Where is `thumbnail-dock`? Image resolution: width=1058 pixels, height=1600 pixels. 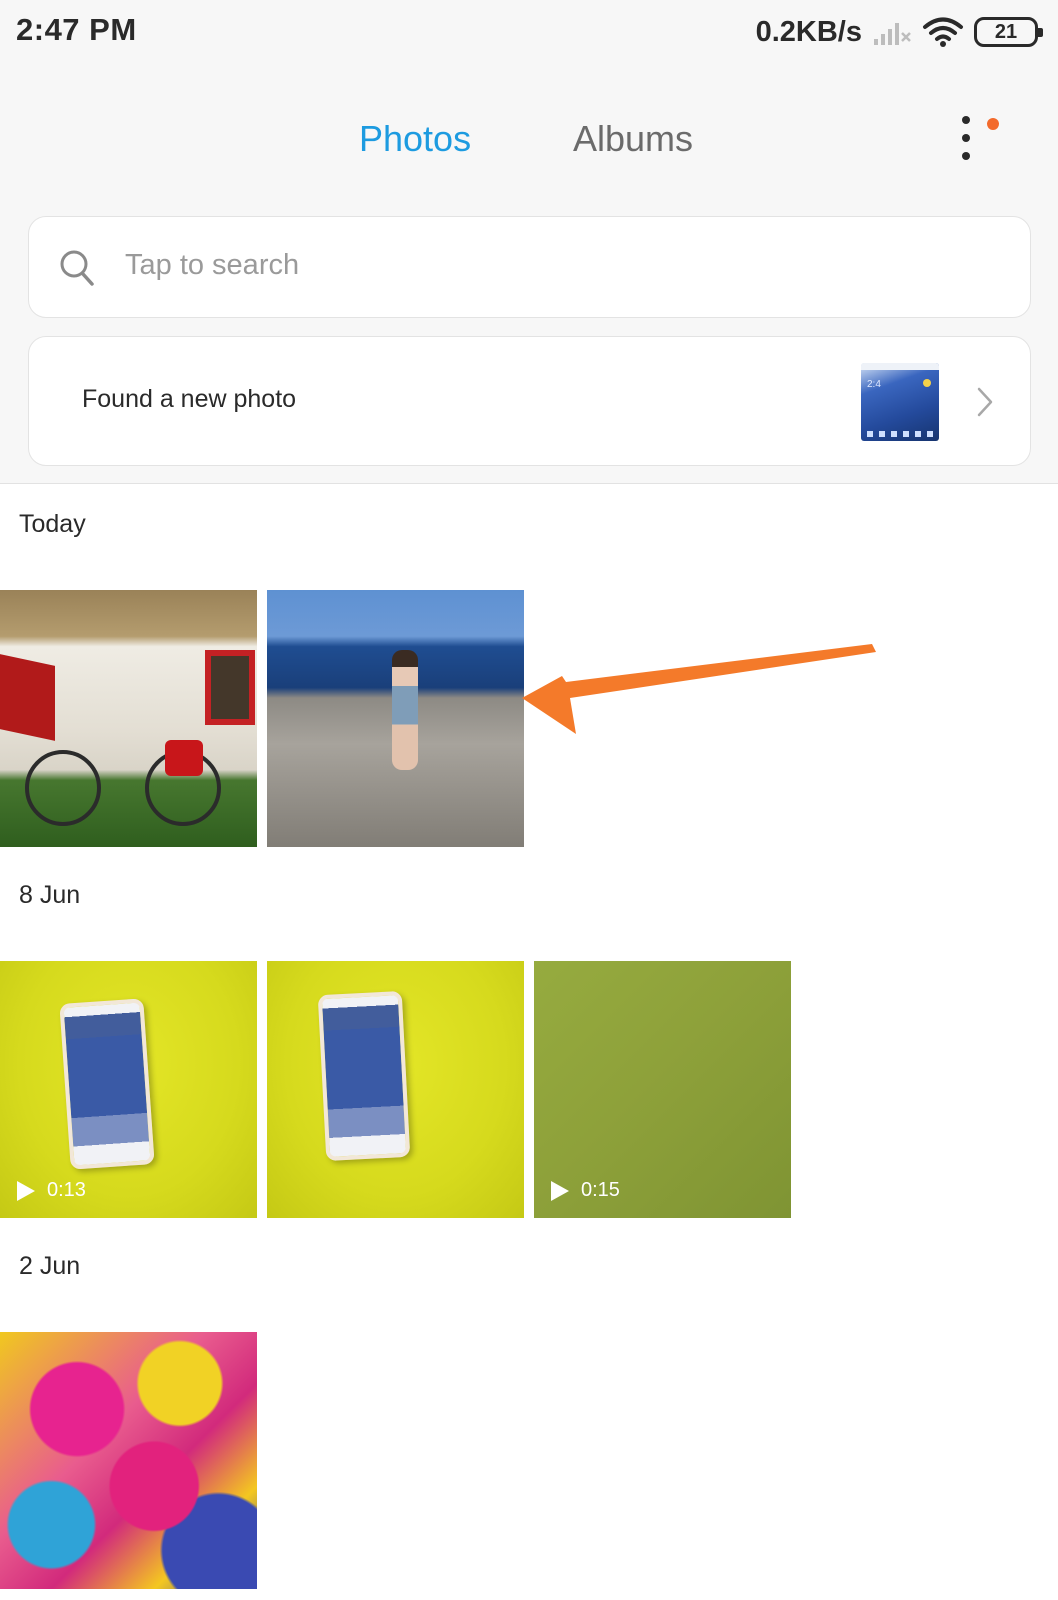 thumbnail-dock is located at coordinates (900, 434).